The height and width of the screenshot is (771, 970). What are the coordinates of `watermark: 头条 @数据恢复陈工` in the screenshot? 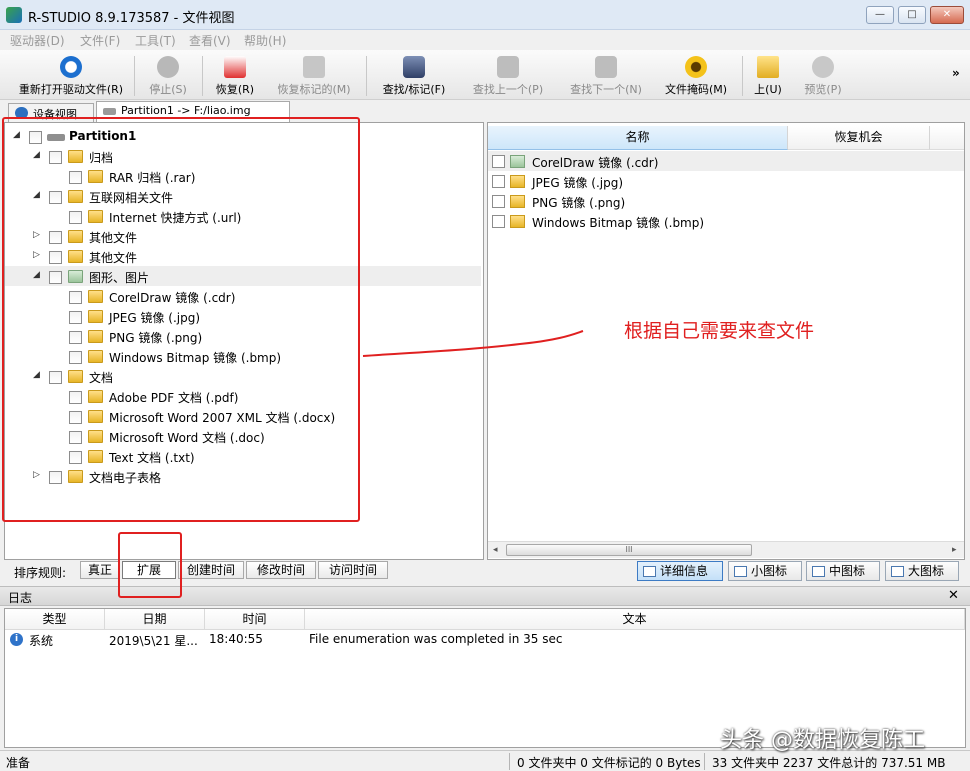 It's located at (822, 740).